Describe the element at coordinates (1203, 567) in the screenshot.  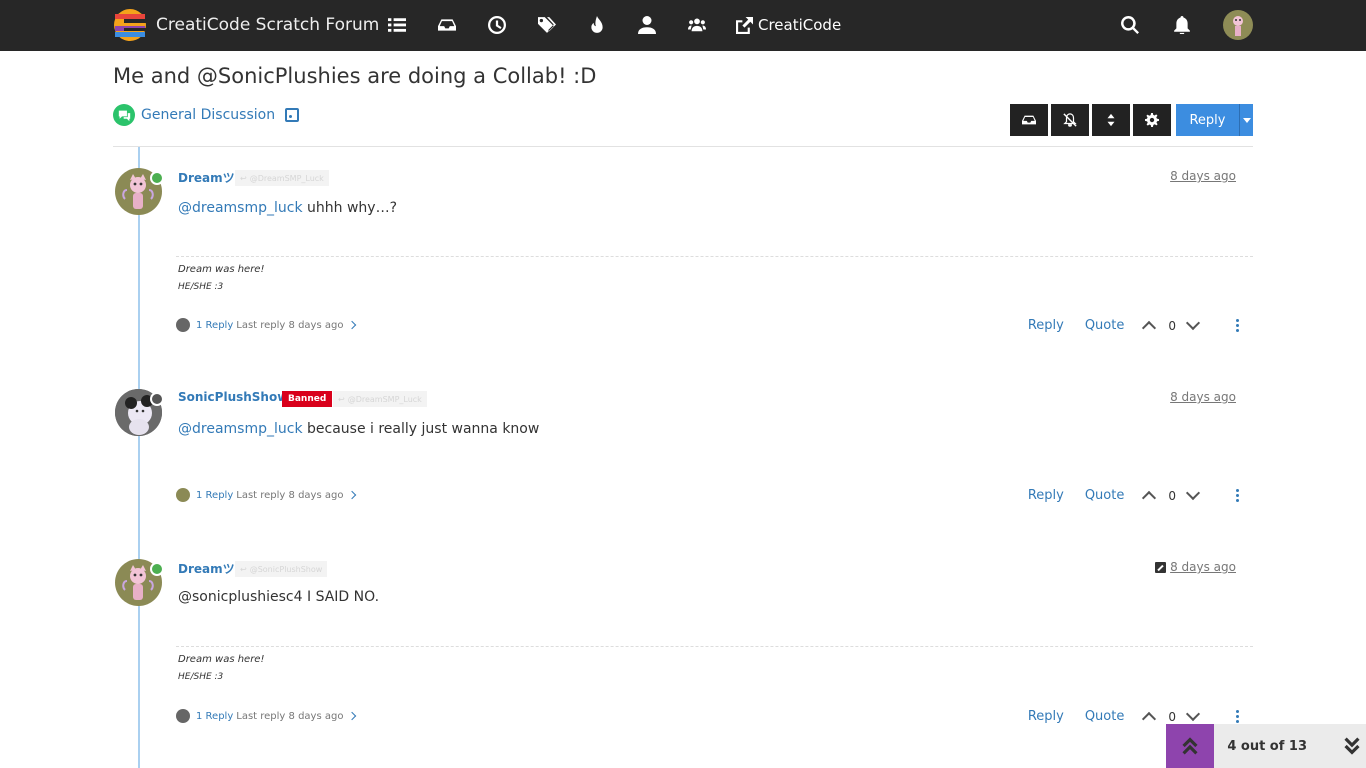
I see `post-timestamp-text: 8 days ago` at that location.